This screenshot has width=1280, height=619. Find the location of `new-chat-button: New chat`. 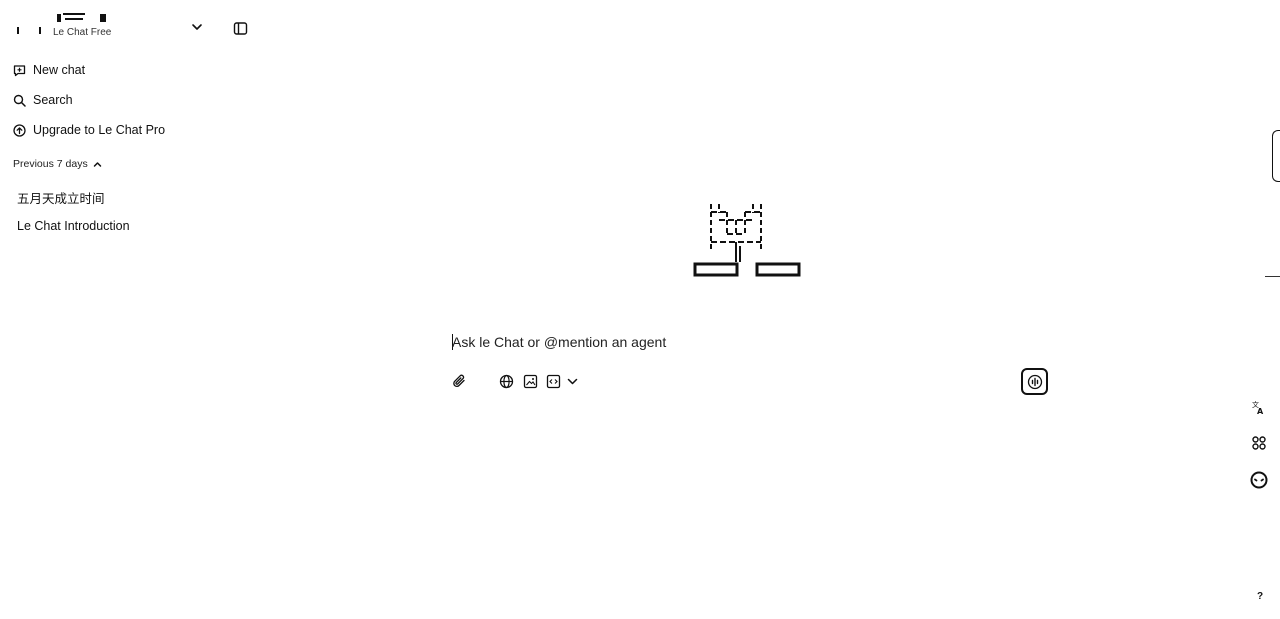

new-chat-button: New chat is located at coordinates (49, 70).